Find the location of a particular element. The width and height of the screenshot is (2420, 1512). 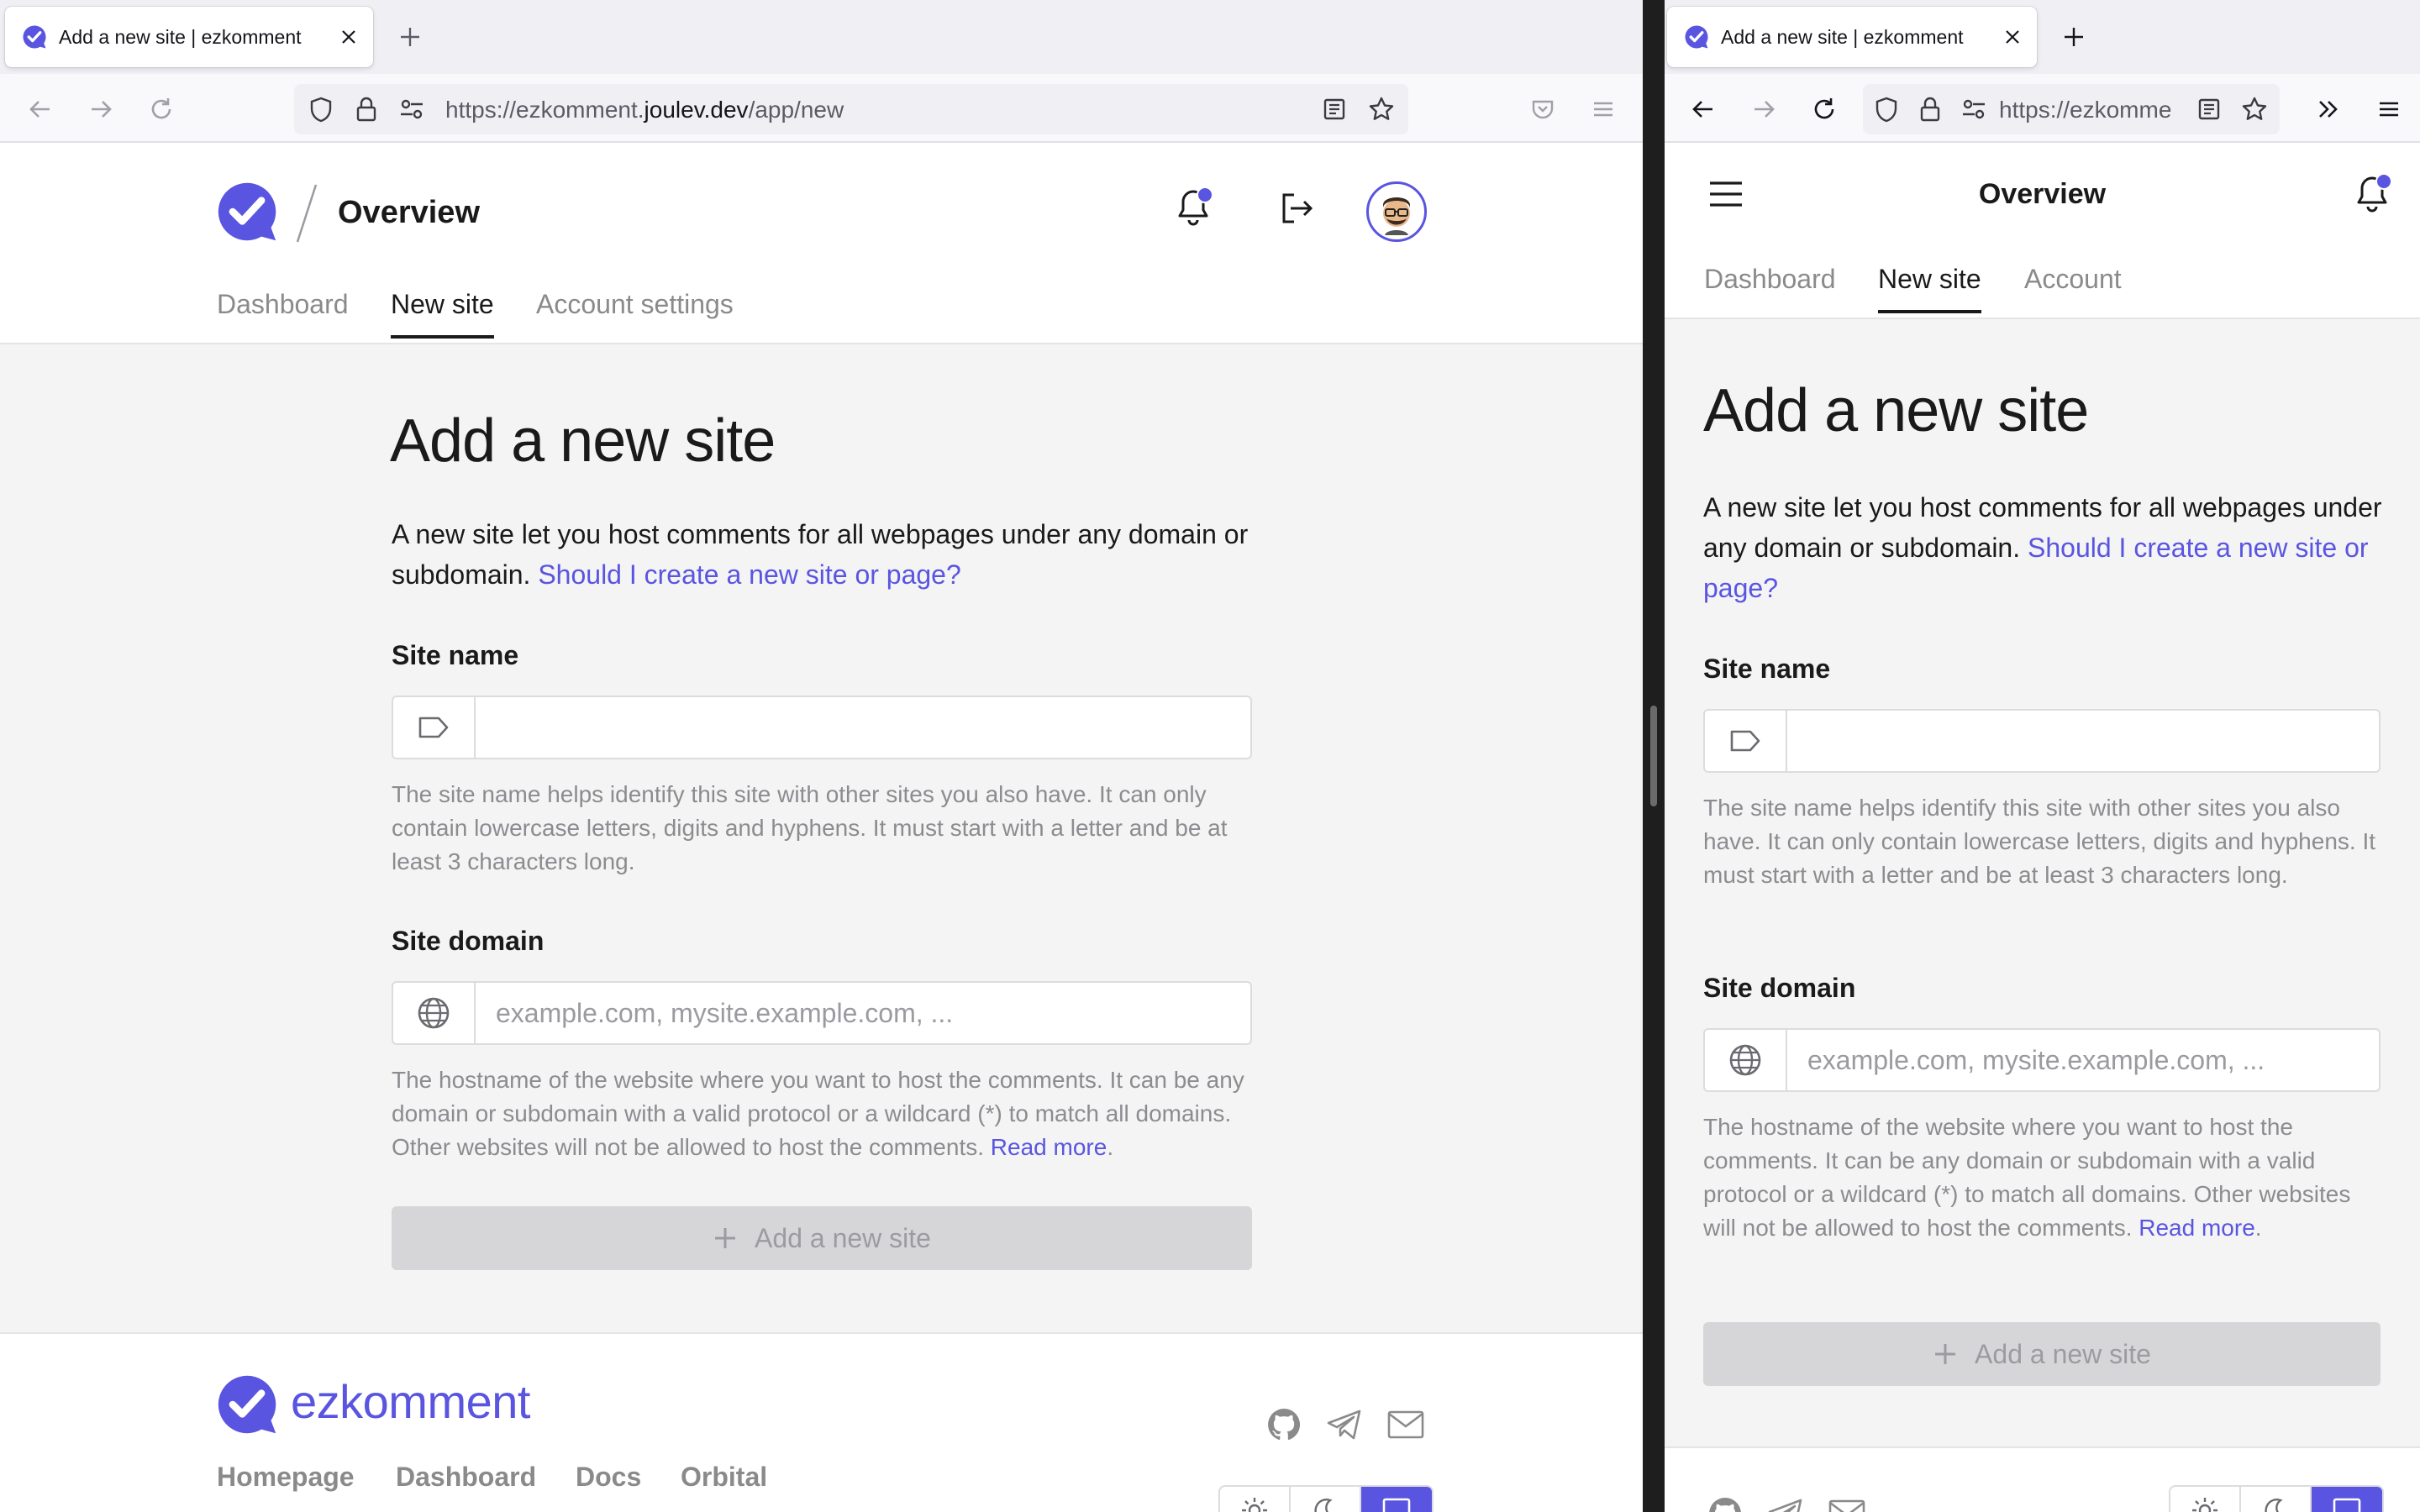

site-domain-input-right is located at coordinates (2083, 1060).